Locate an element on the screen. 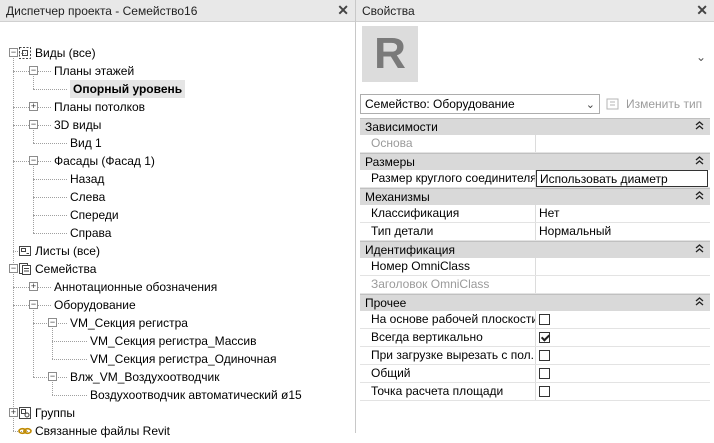 This screenshot has width=714, height=443. property-group-header: Механизмы is located at coordinates (535, 196).